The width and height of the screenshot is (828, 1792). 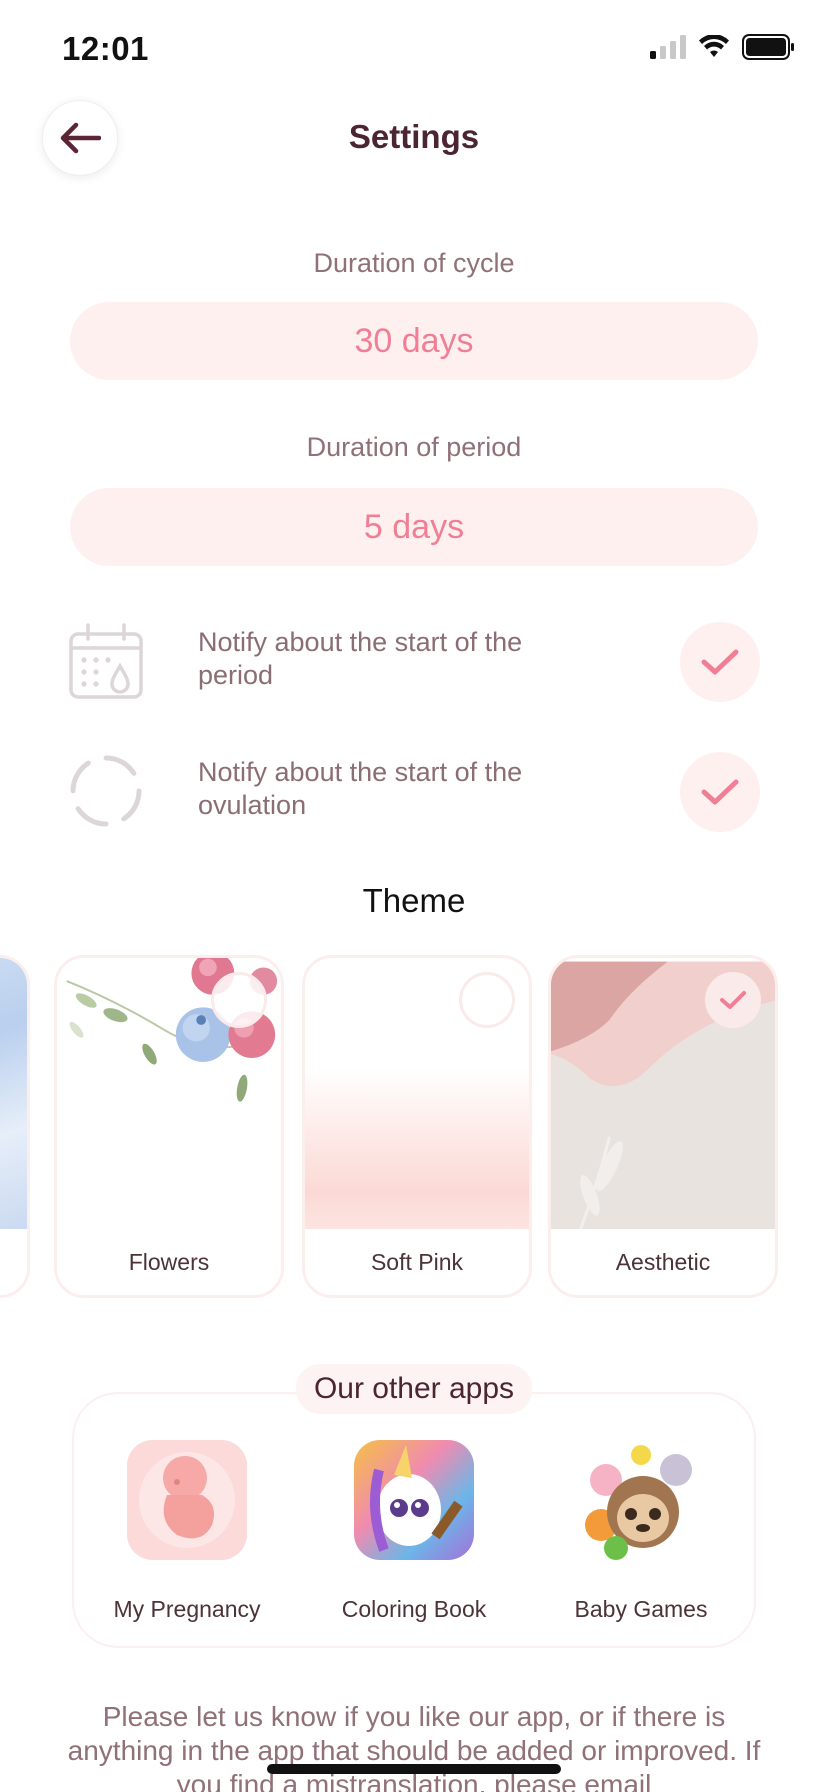 I want to click on app-my-pregnancy: My Pregnancy, so click(x=187, y=1531).